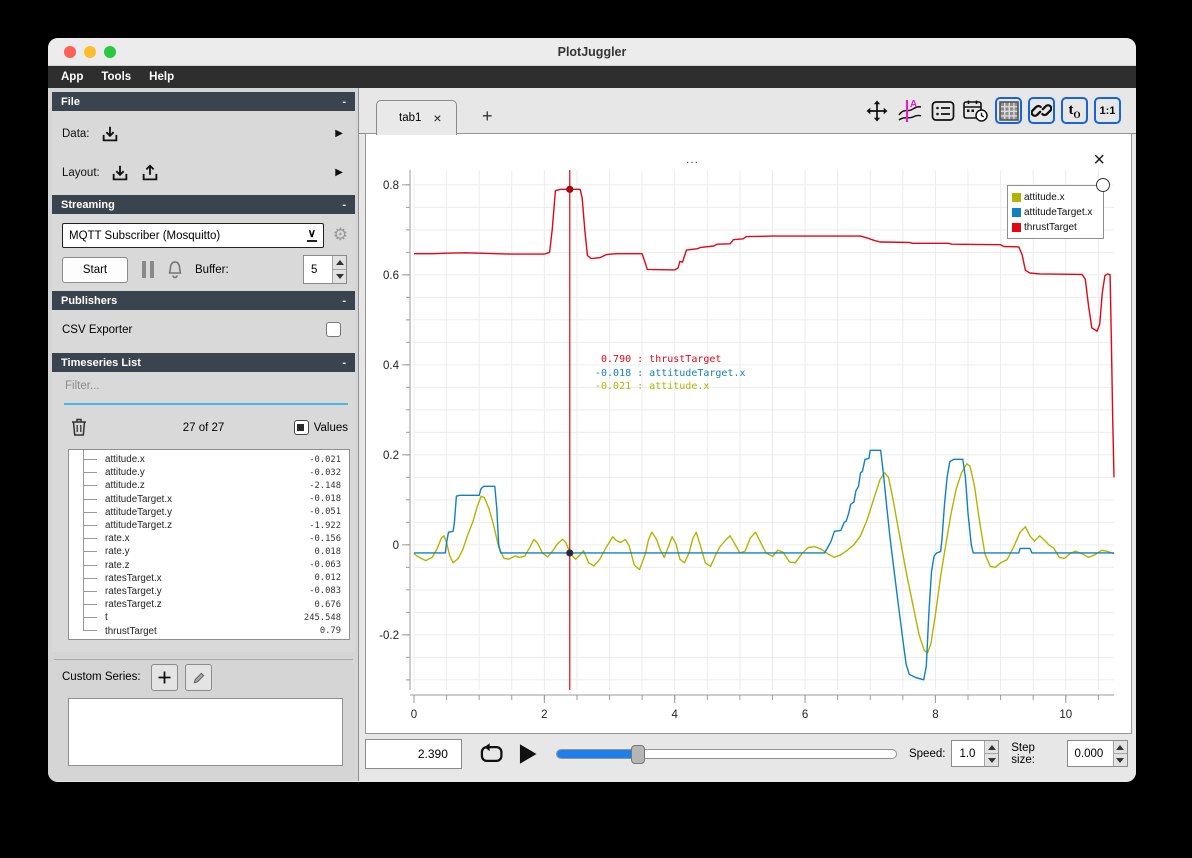  What do you see at coordinates (1097, 753) in the screenshot?
I see `step-size-spinbox: 0.000` at bounding box center [1097, 753].